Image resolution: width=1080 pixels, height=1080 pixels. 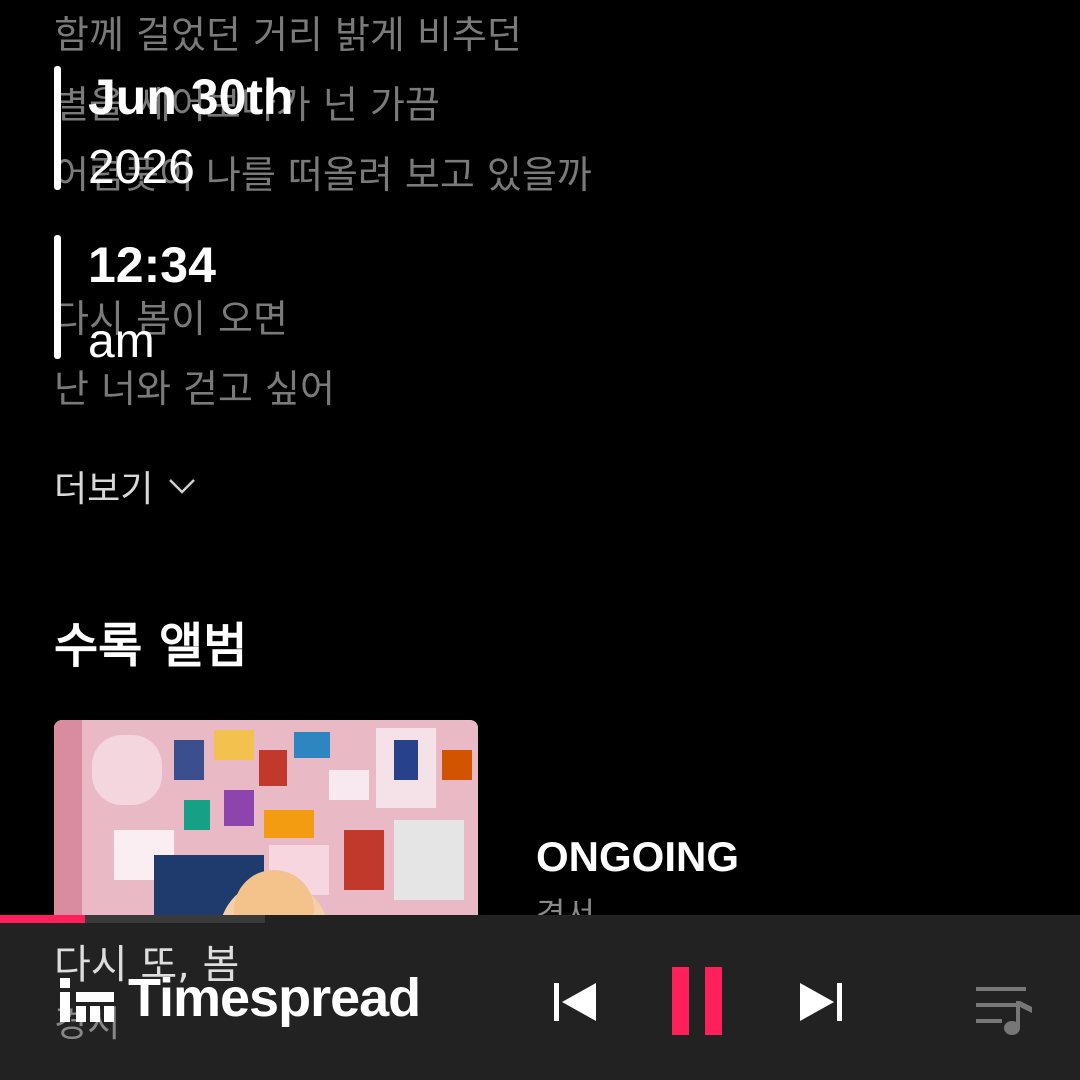 I want to click on pause-icon, so click(x=697, y=1001).